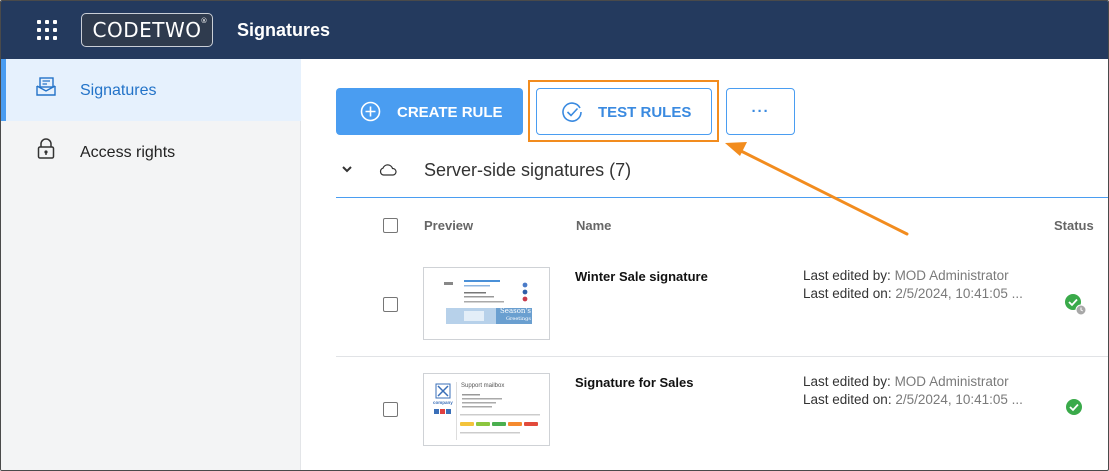 The height and width of the screenshot is (471, 1109). Describe the element at coordinates (128, 152) in the screenshot. I see `sidebar-item-label: Access rights` at that location.